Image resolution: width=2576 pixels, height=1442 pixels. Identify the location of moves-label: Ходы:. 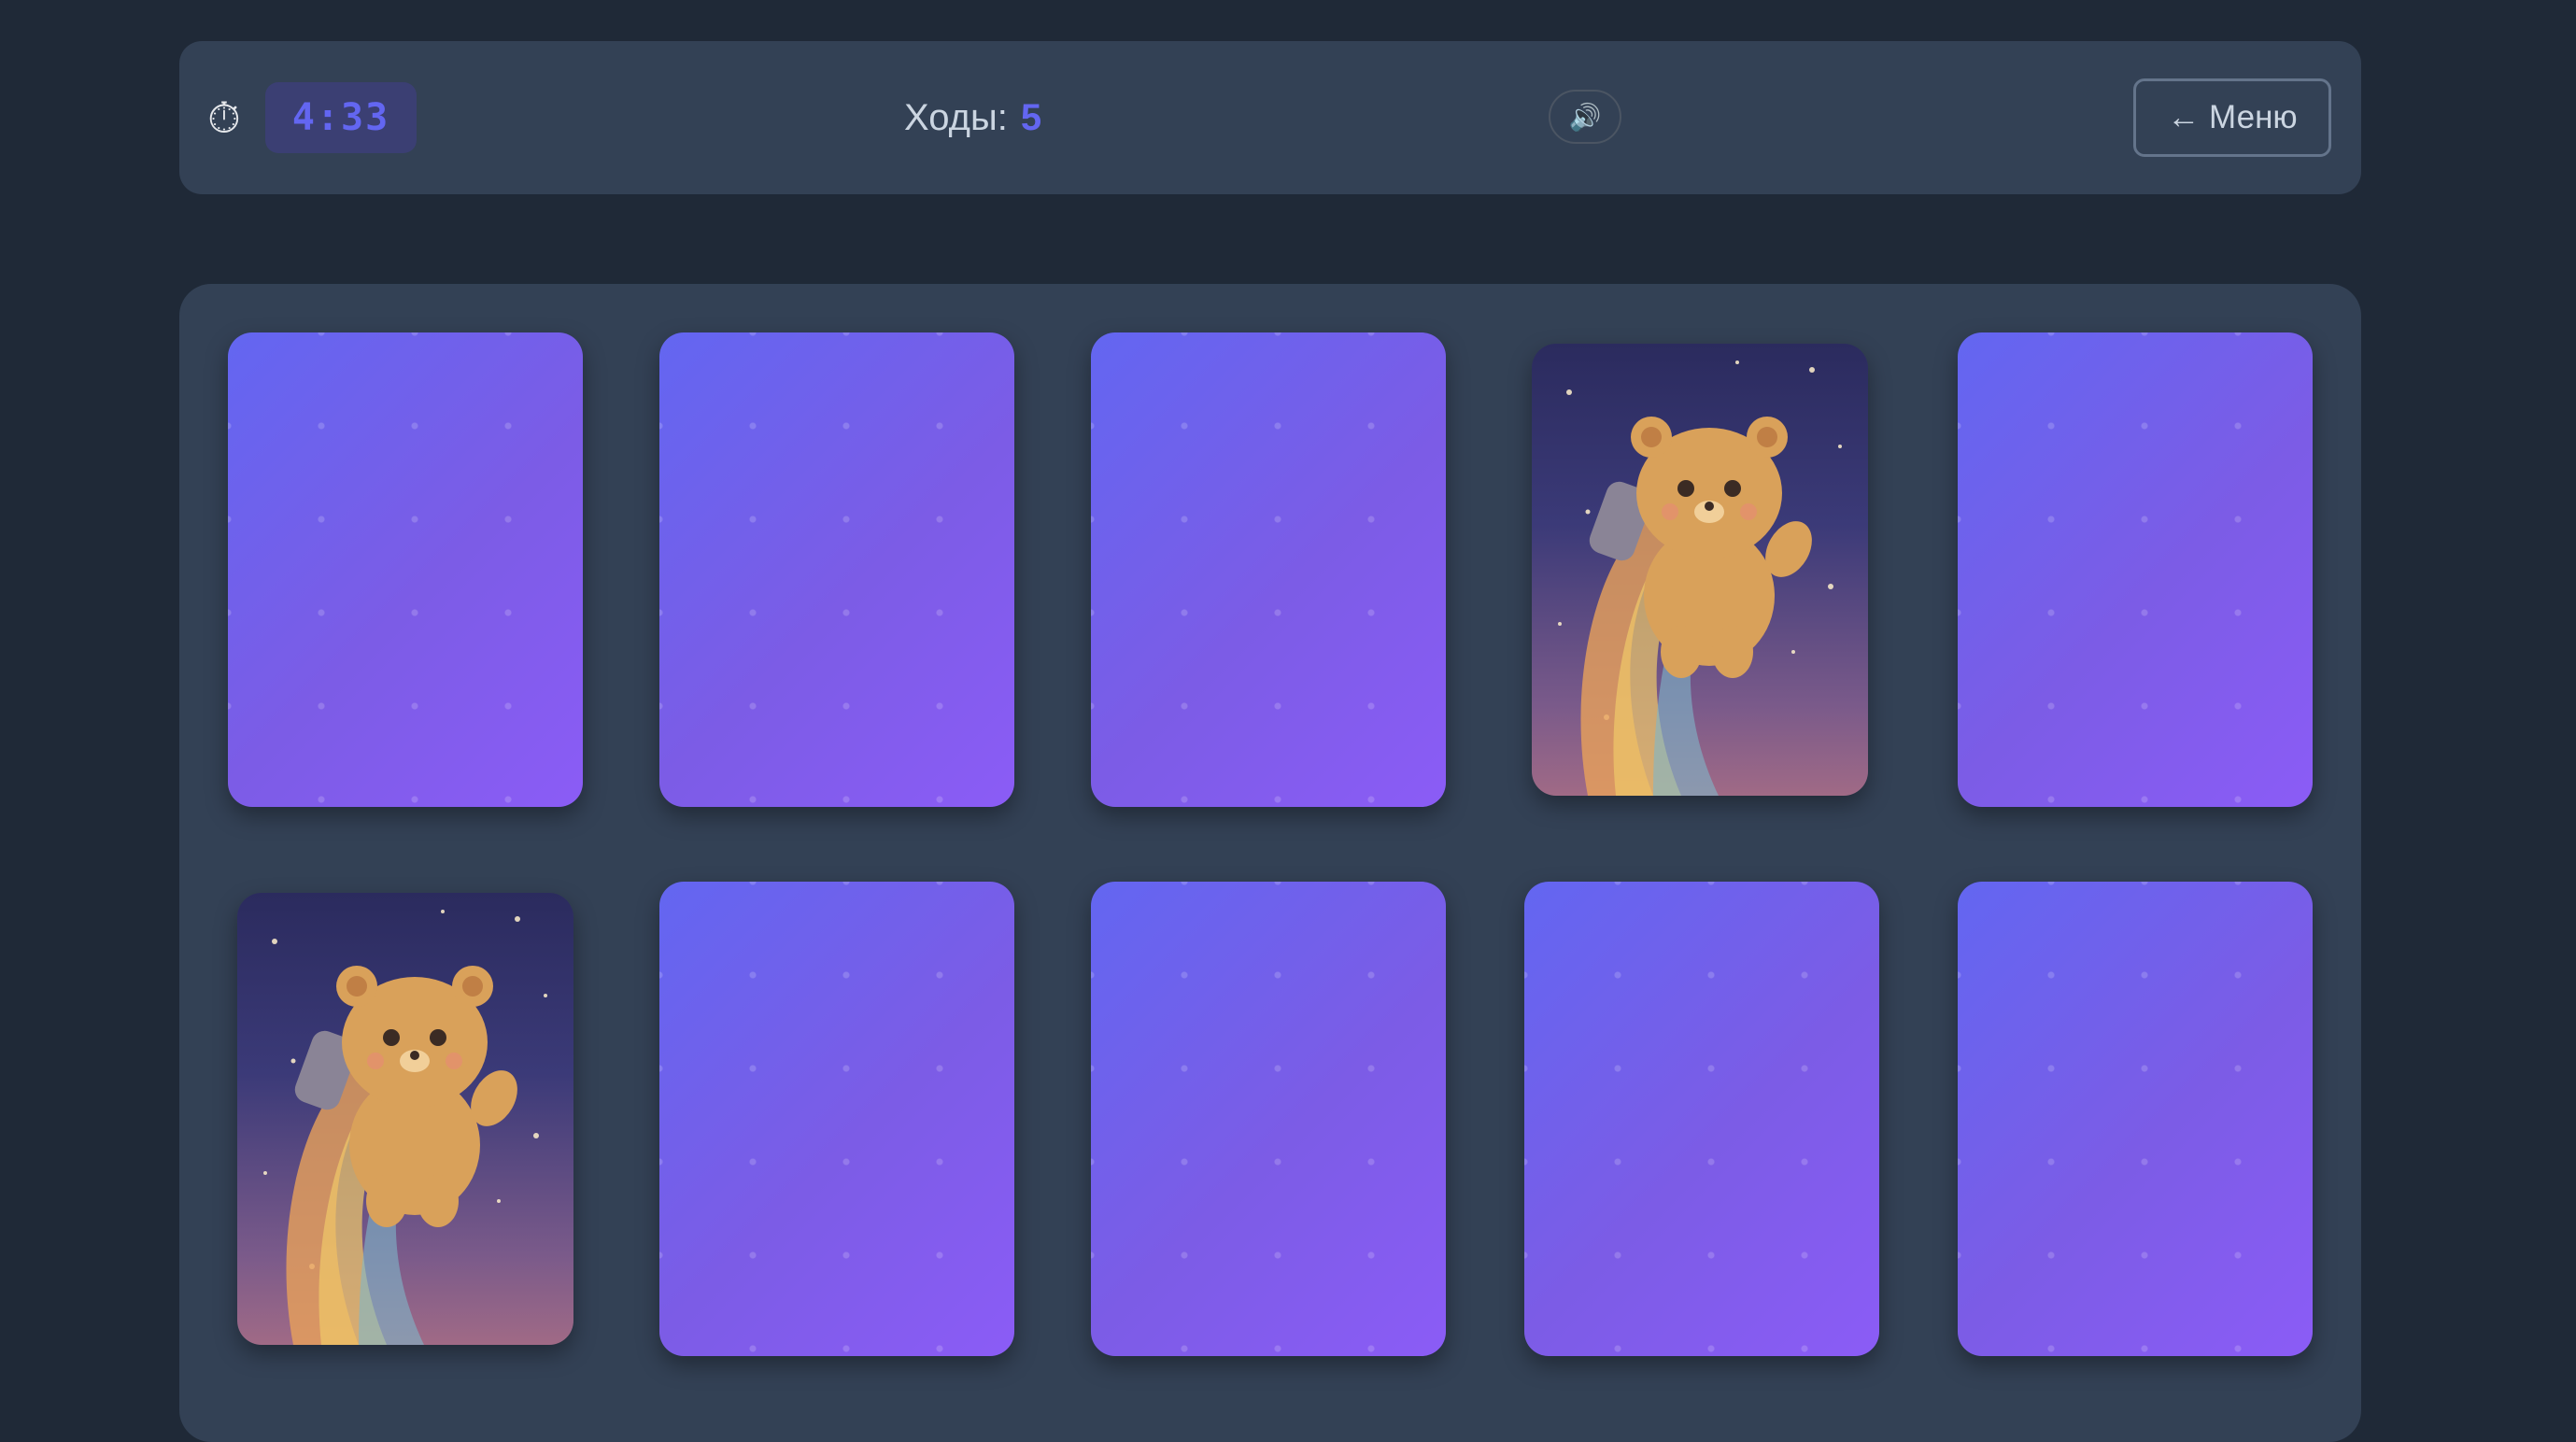
(956, 117).